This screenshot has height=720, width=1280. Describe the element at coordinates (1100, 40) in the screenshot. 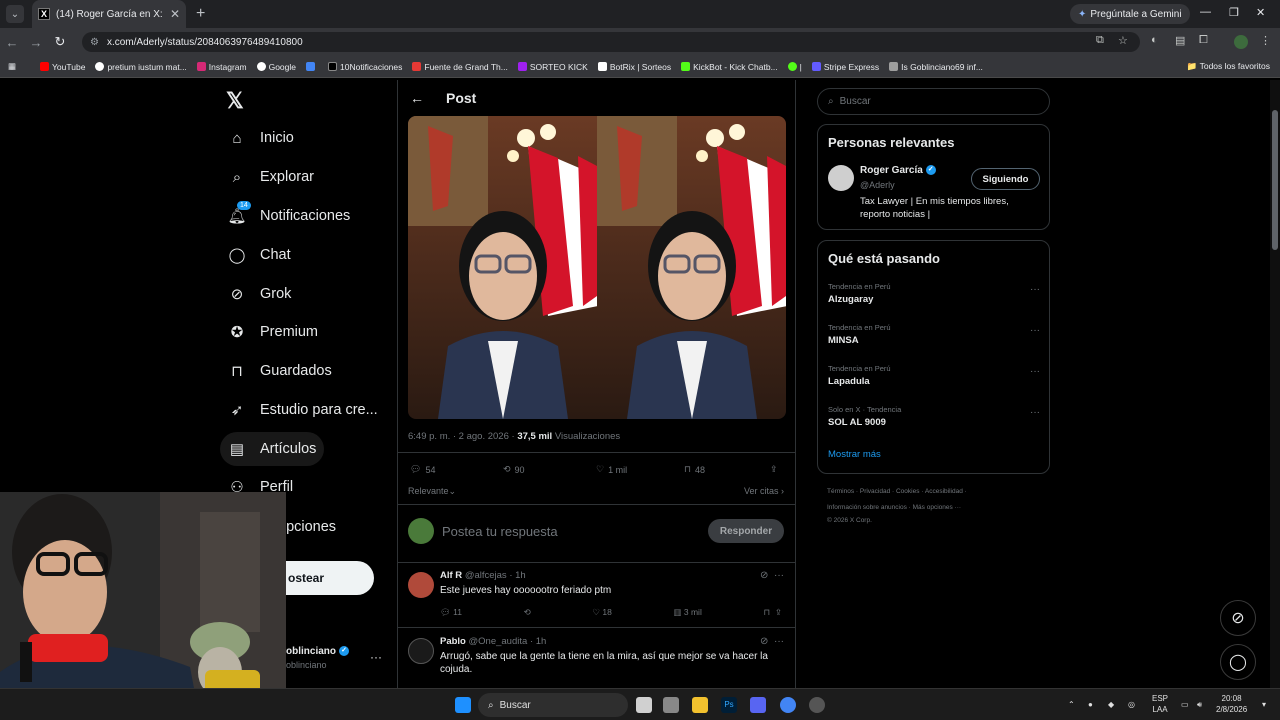

I see `install-app-icon: ⧉` at that location.